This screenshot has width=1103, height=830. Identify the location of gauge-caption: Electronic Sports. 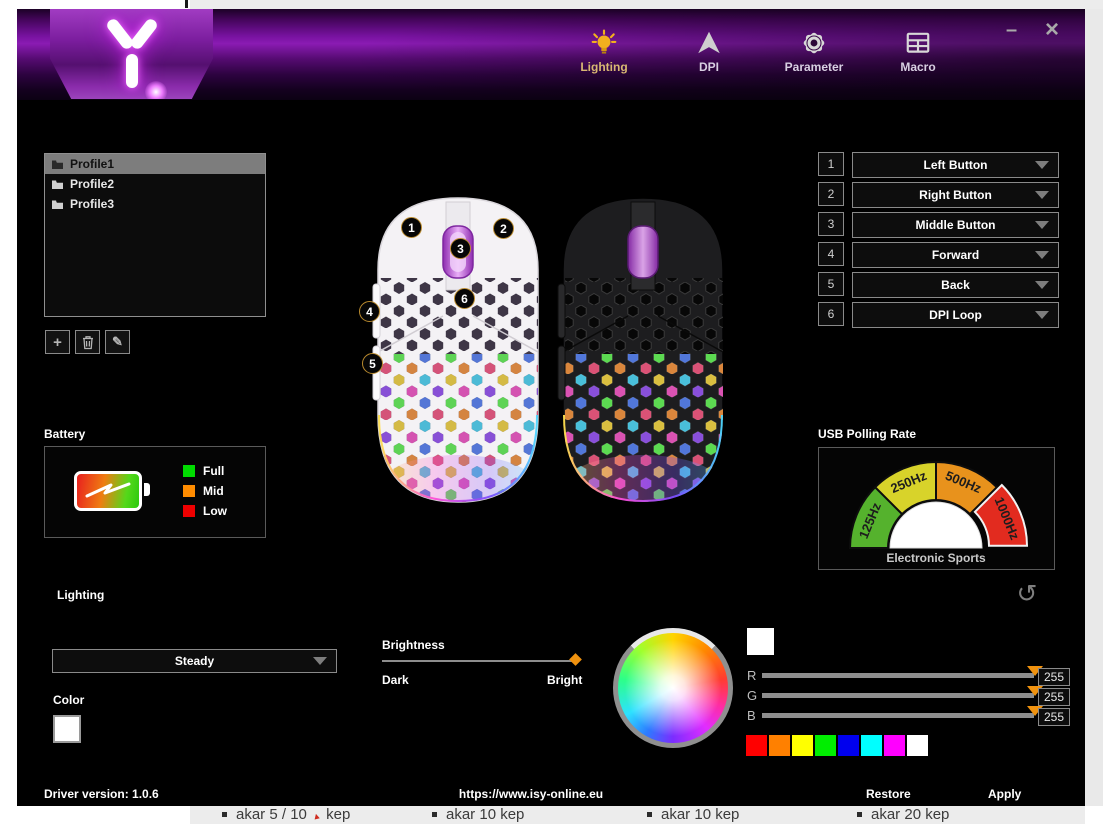
(936, 558).